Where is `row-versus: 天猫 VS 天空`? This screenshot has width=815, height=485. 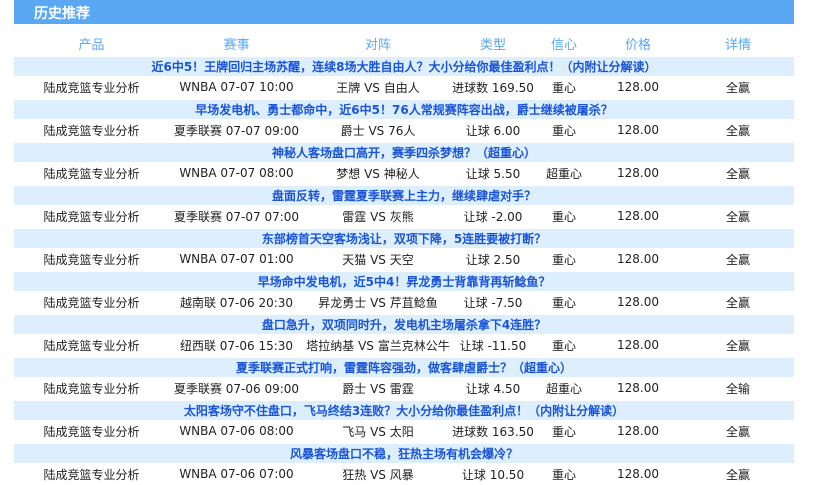 row-versus: 天猫 VS 天空 is located at coordinates (378, 259).